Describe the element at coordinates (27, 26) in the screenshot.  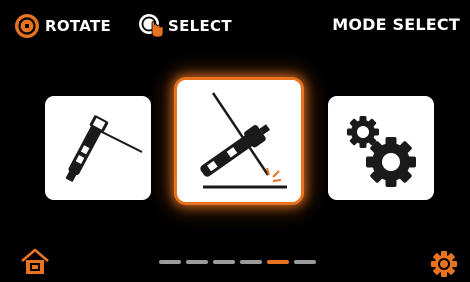
I see `rotate-knob-icon` at that location.